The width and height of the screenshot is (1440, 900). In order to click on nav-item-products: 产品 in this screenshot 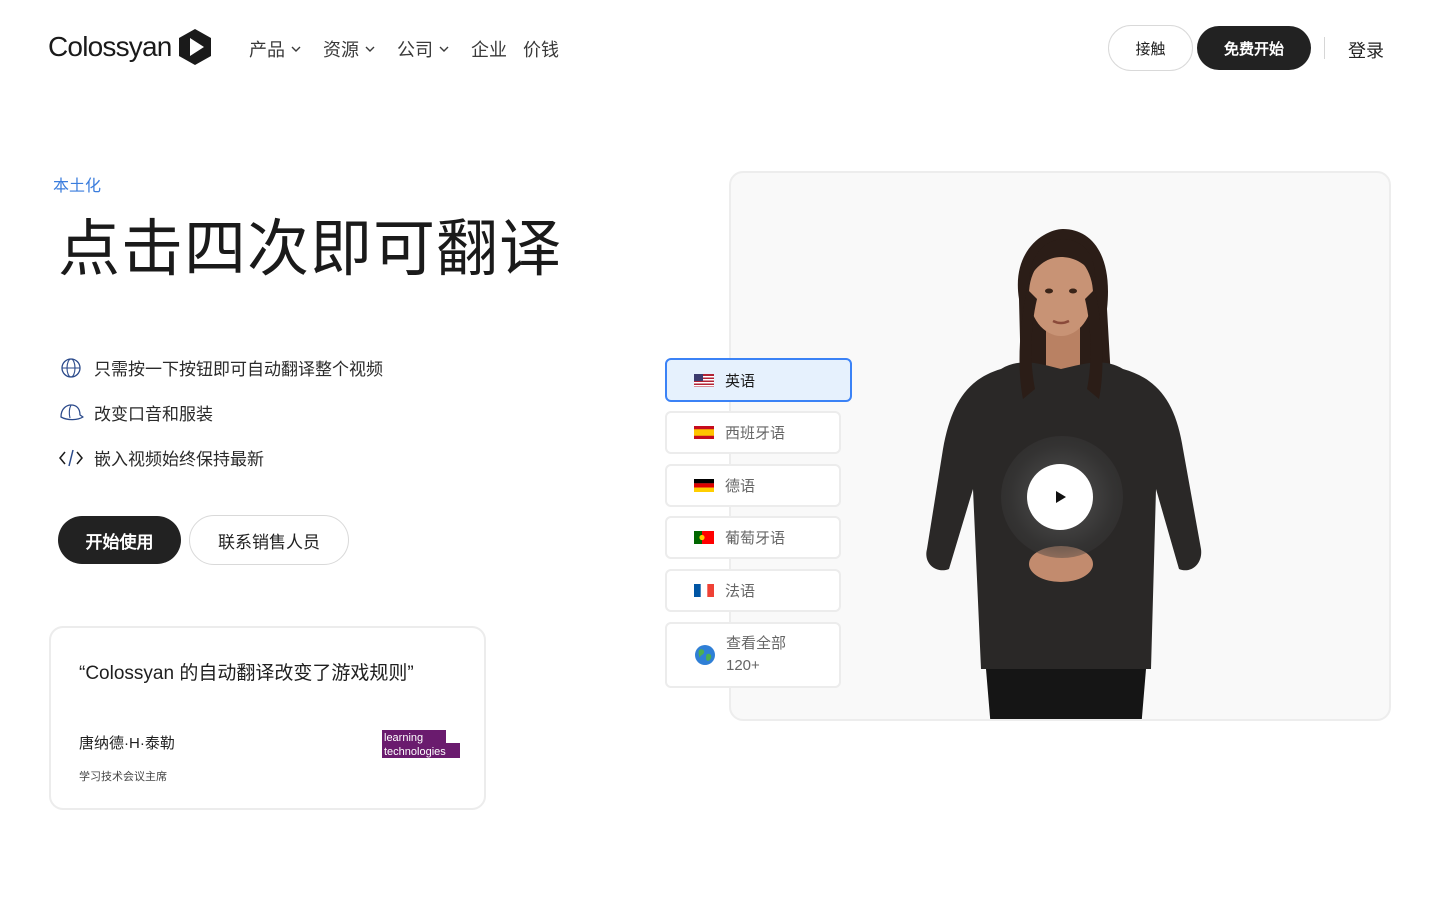, I will do `click(275, 49)`.